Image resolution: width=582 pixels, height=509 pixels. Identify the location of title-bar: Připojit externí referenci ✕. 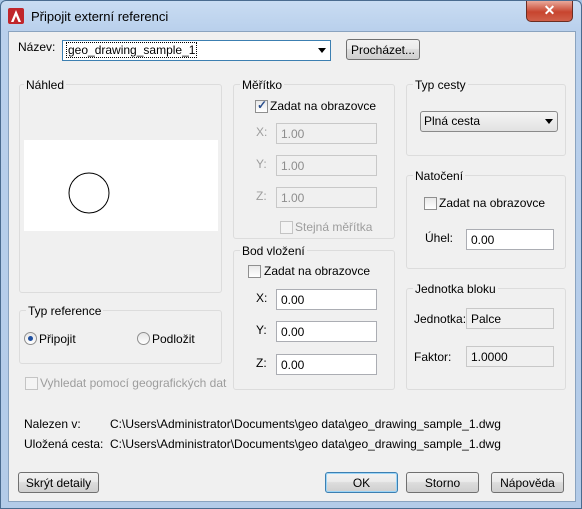
(291, 16).